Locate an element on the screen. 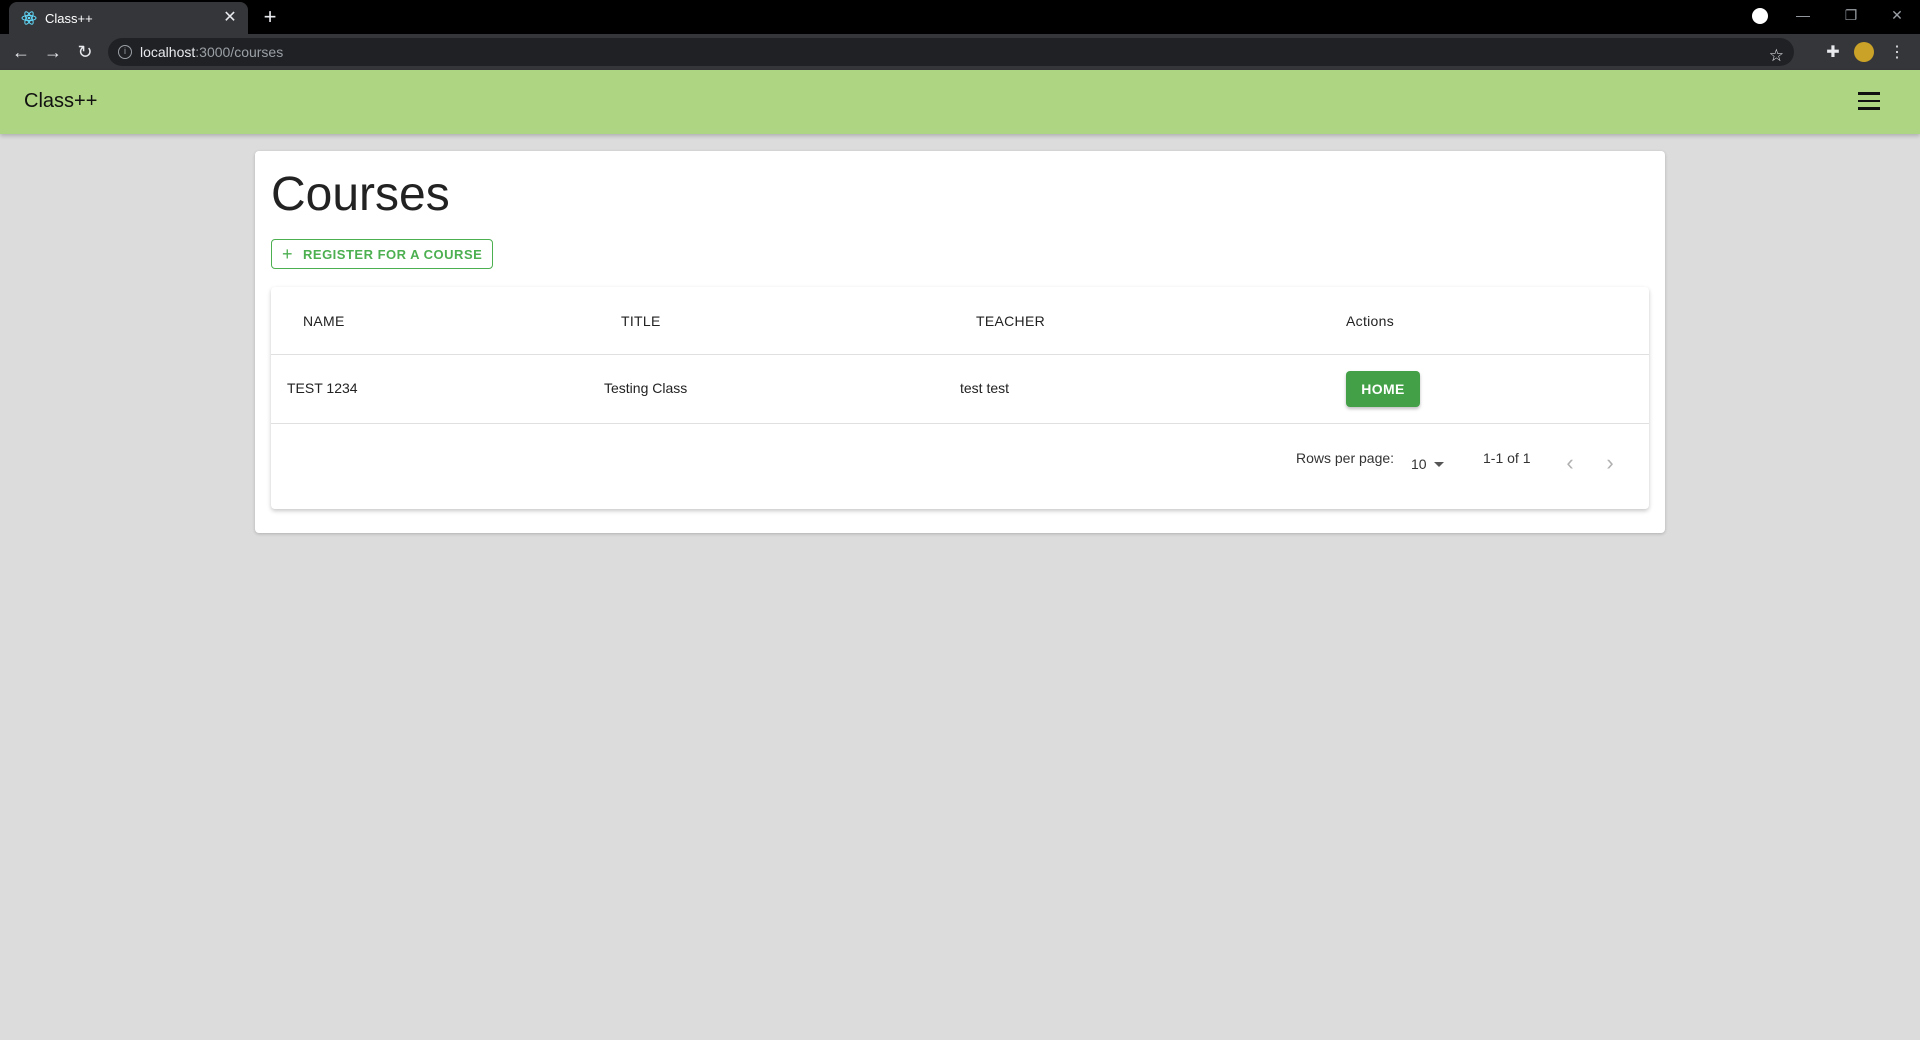 Image resolution: width=1920 pixels, height=1040 pixels. new-tab-icon: + is located at coordinates (270, 18).